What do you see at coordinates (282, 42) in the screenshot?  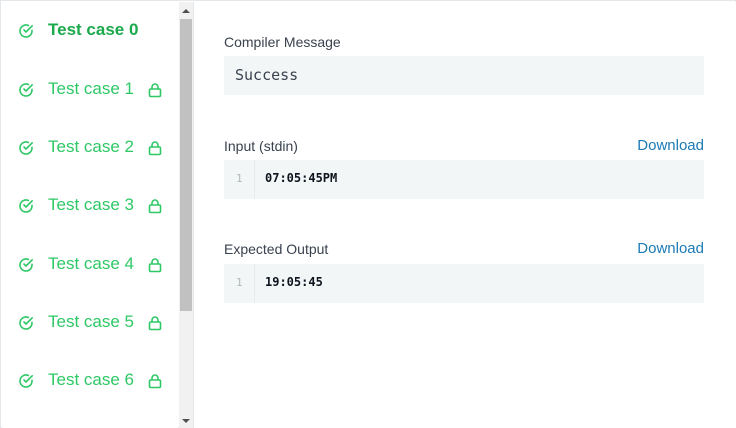 I see `compiler-message-label: Compiler Message` at bounding box center [282, 42].